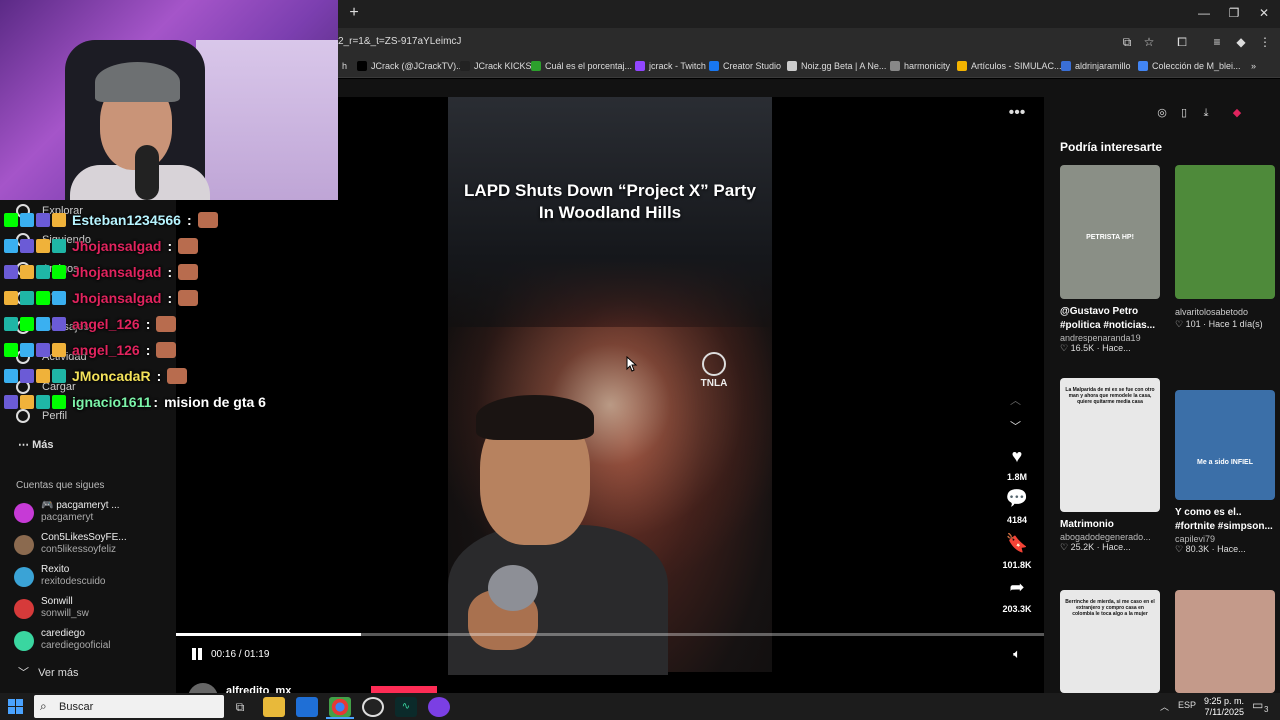 Image resolution: width=1280 pixels, height=720 pixels. Describe the element at coordinates (94, 514) in the screenshot. I see `followed-account: 🎮 pacgameryt ... pacgameryt` at that location.